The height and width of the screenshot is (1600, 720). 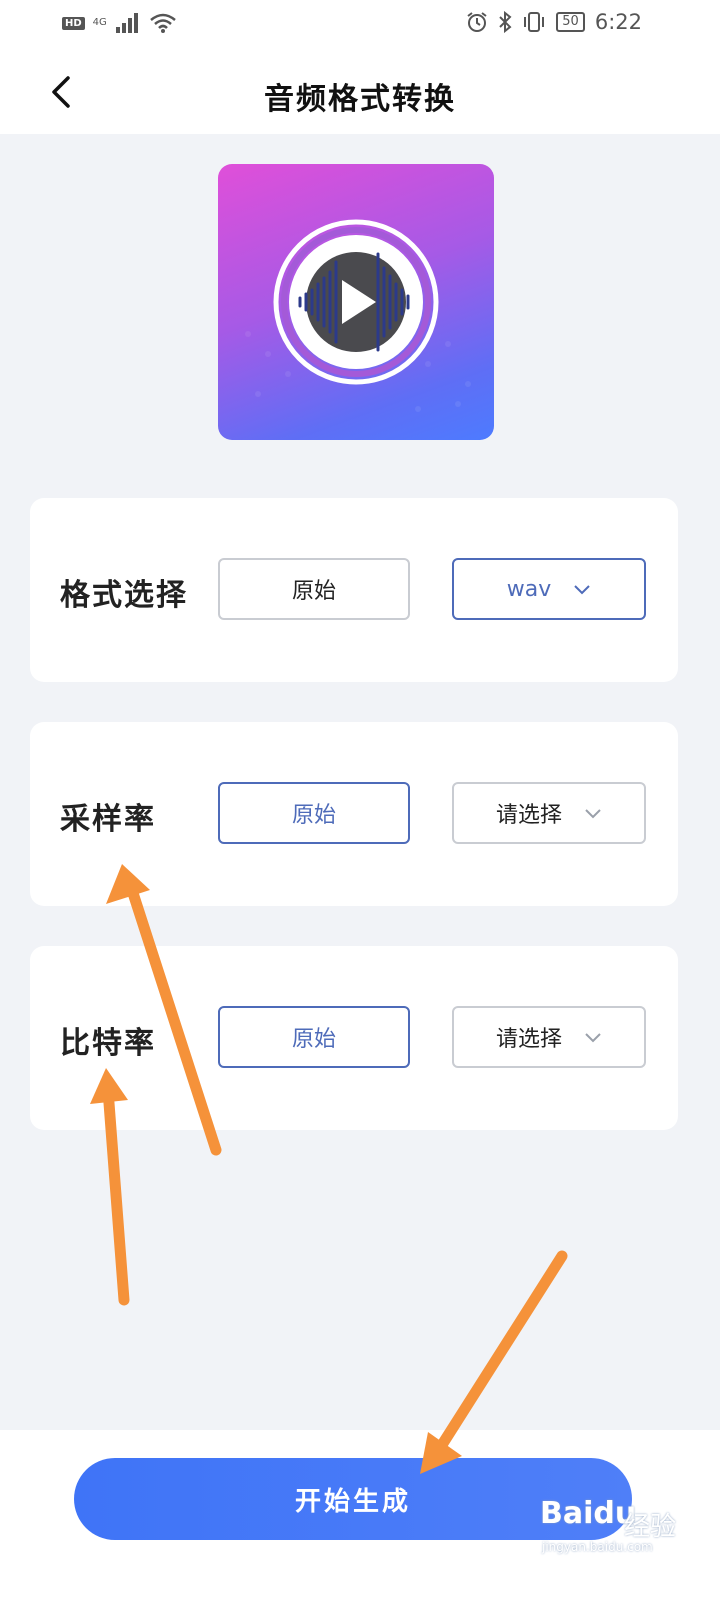 What do you see at coordinates (570, 22) in the screenshot?
I see `battery-indicator: 50` at bounding box center [570, 22].